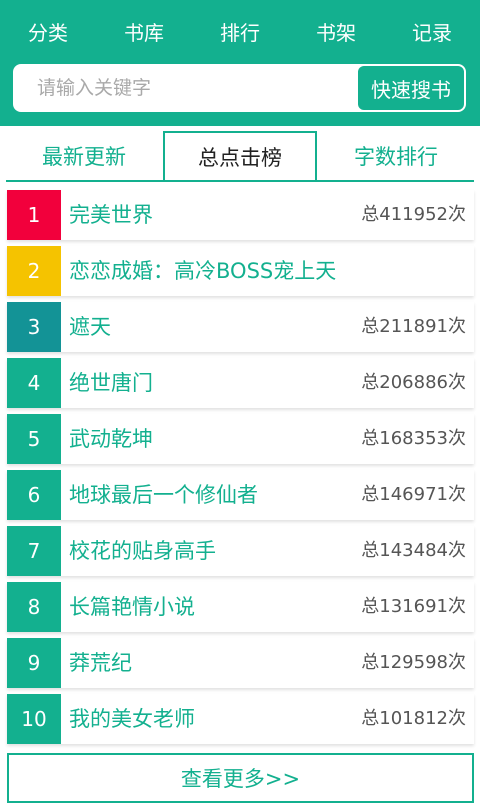  What do you see at coordinates (240, 607) in the screenshot?
I see `ranking-row: 8 长篇艳情小说 总131691次` at bounding box center [240, 607].